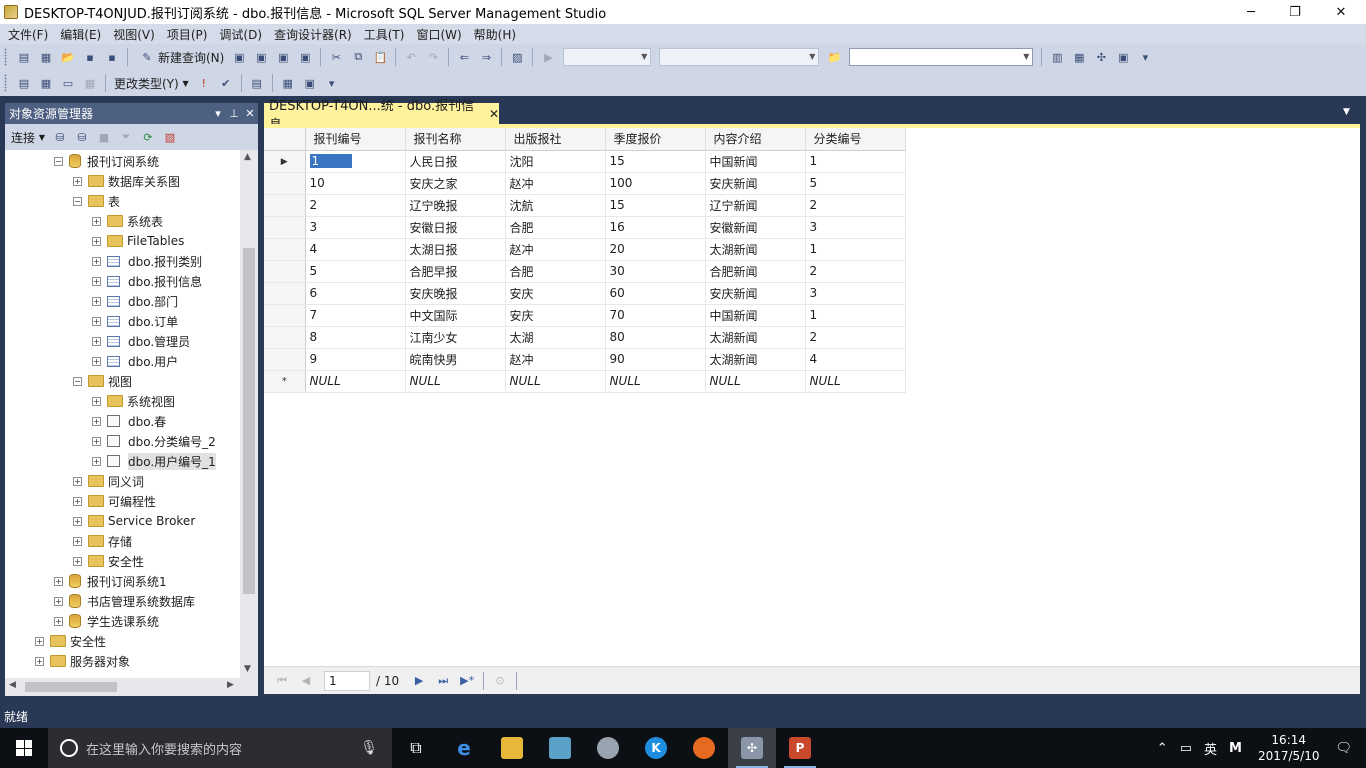 The height and width of the screenshot is (768, 1366). I want to click on navigate-forward-icon: ⇒, so click(486, 57).